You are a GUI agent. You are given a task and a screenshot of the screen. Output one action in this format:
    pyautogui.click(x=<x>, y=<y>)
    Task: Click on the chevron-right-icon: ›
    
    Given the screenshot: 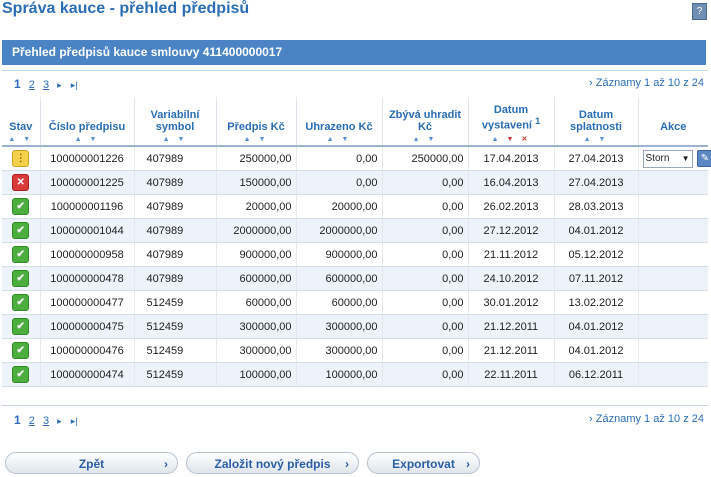 What is the action you would take?
    pyautogui.click(x=468, y=464)
    